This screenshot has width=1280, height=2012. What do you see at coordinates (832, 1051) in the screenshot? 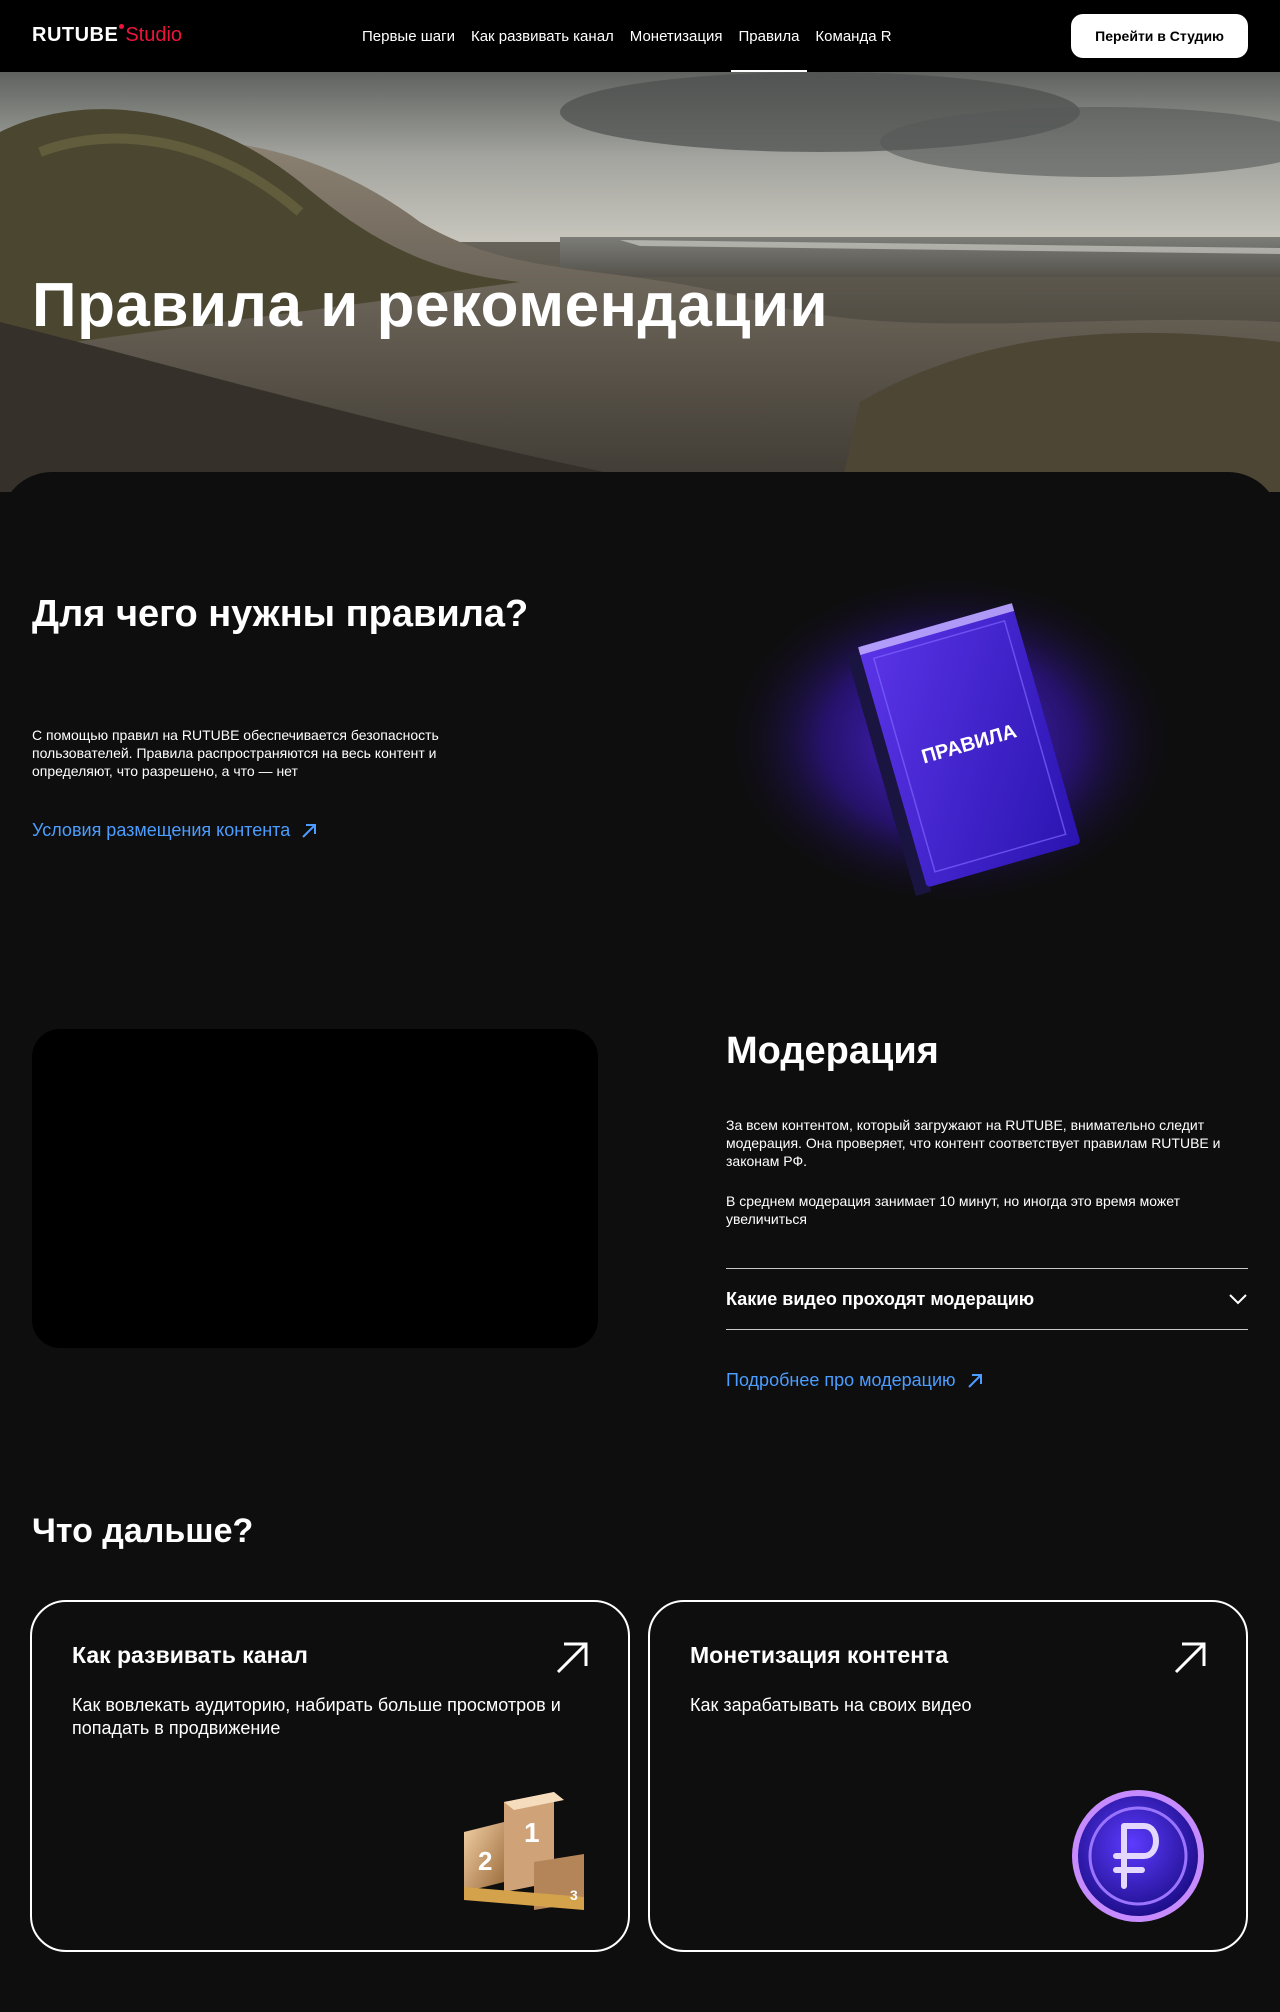
I see `moderation-section-title: Модерация` at bounding box center [832, 1051].